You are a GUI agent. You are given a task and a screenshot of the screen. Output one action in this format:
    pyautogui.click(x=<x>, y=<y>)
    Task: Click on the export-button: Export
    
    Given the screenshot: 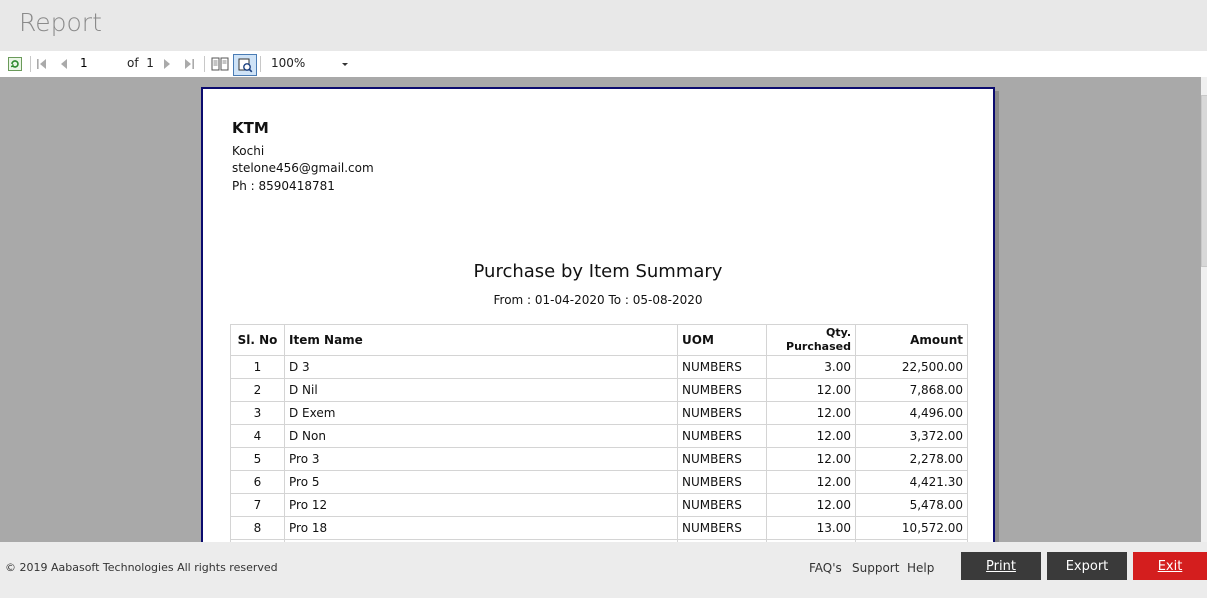 What is the action you would take?
    pyautogui.click(x=1087, y=566)
    